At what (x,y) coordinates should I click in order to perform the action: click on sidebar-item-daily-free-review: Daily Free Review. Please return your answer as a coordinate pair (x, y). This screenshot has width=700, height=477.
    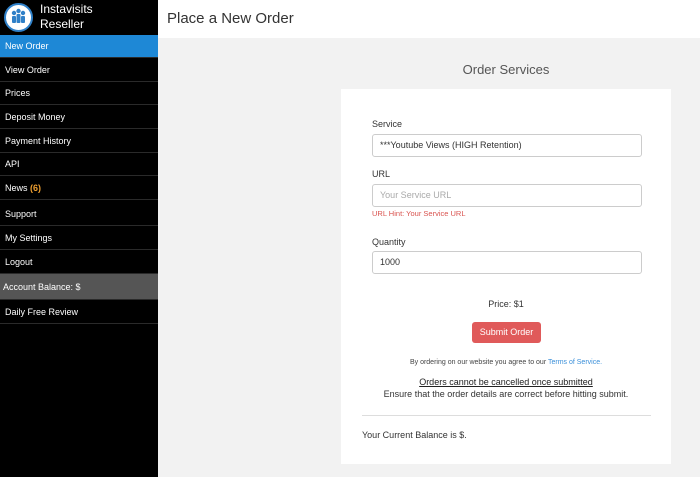
    Looking at the image, I should click on (79, 312).